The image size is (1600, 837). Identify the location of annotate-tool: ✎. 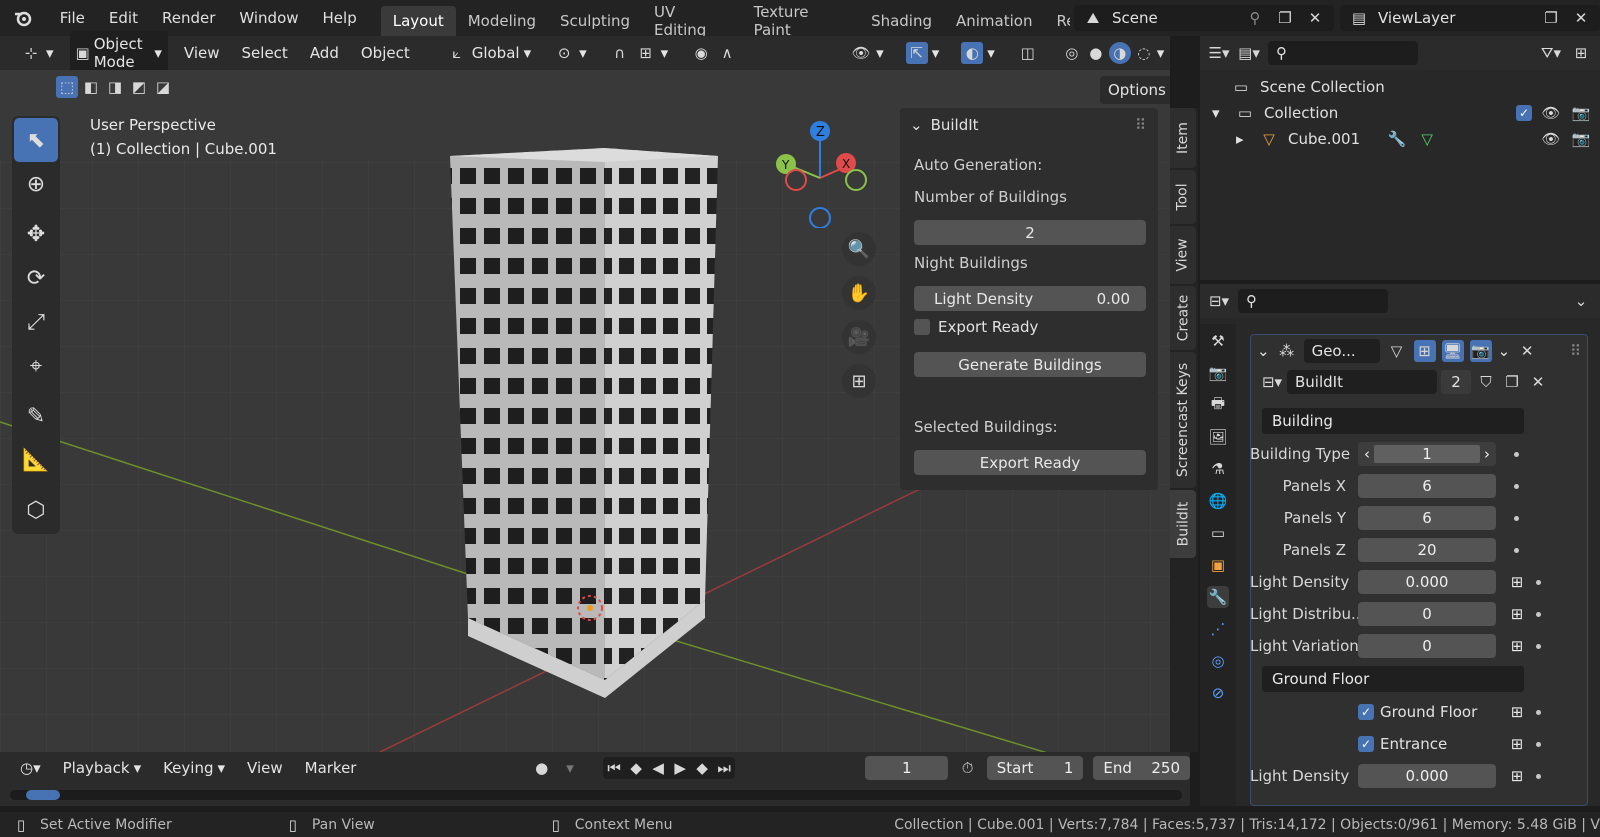
(36, 416).